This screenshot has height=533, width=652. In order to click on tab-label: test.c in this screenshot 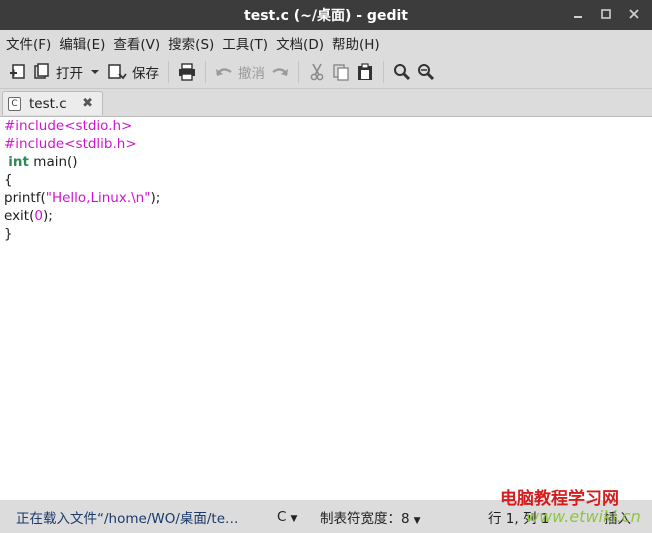, I will do `click(48, 103)`.